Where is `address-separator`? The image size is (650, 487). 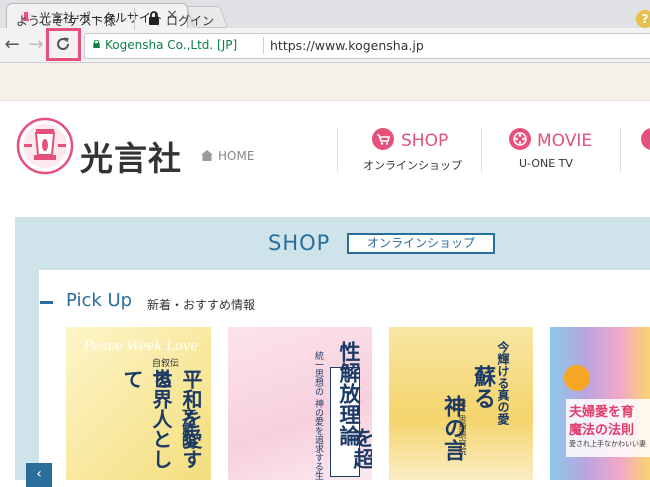
address-separator is located at coordinates (263, 45).